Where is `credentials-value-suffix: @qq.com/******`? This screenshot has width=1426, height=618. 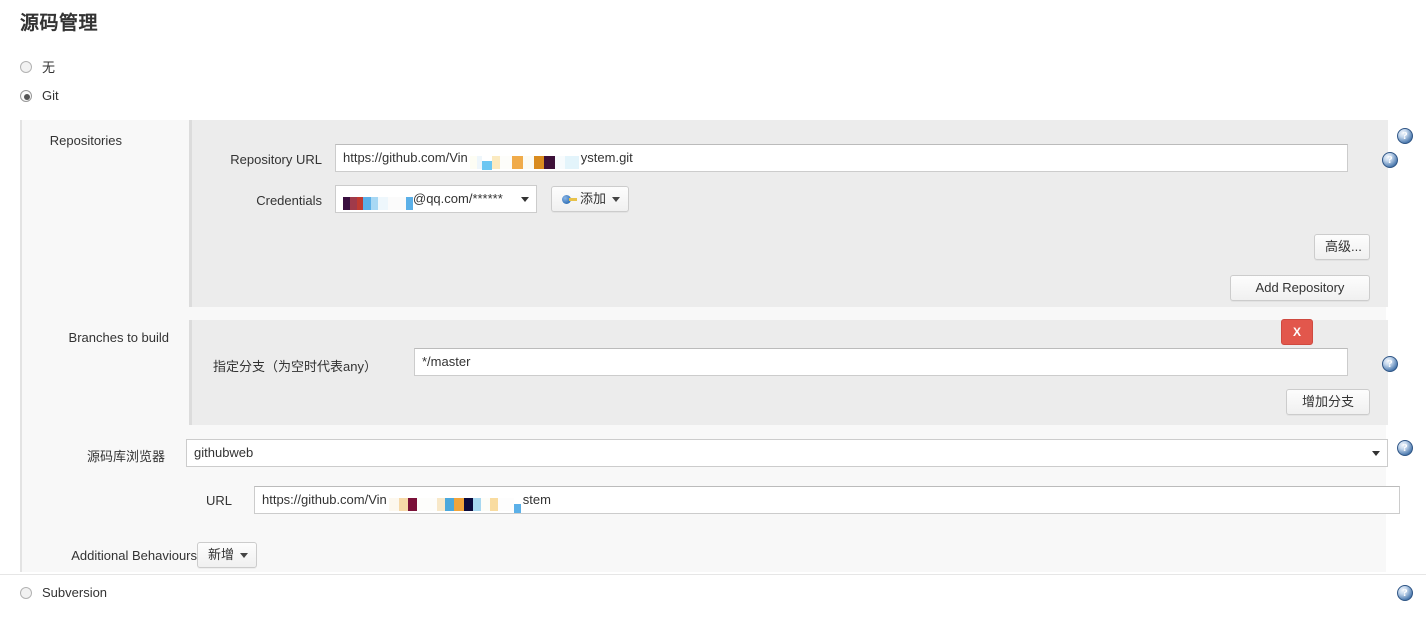 credentials-value-suffix: @qq.com/****** is located at coordinates (458, 198).